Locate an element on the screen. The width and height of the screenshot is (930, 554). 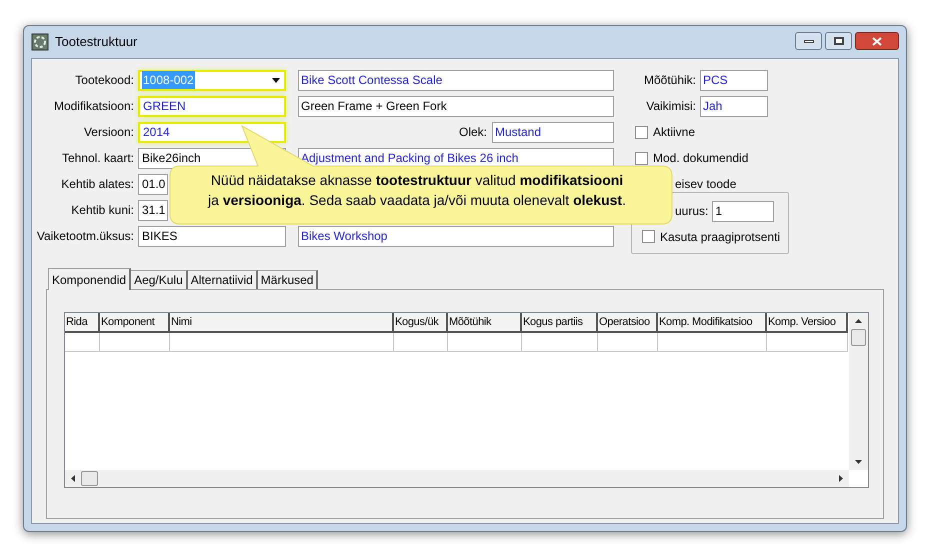
field-label: Kehtib alates: is located at coordinates (97, 184).